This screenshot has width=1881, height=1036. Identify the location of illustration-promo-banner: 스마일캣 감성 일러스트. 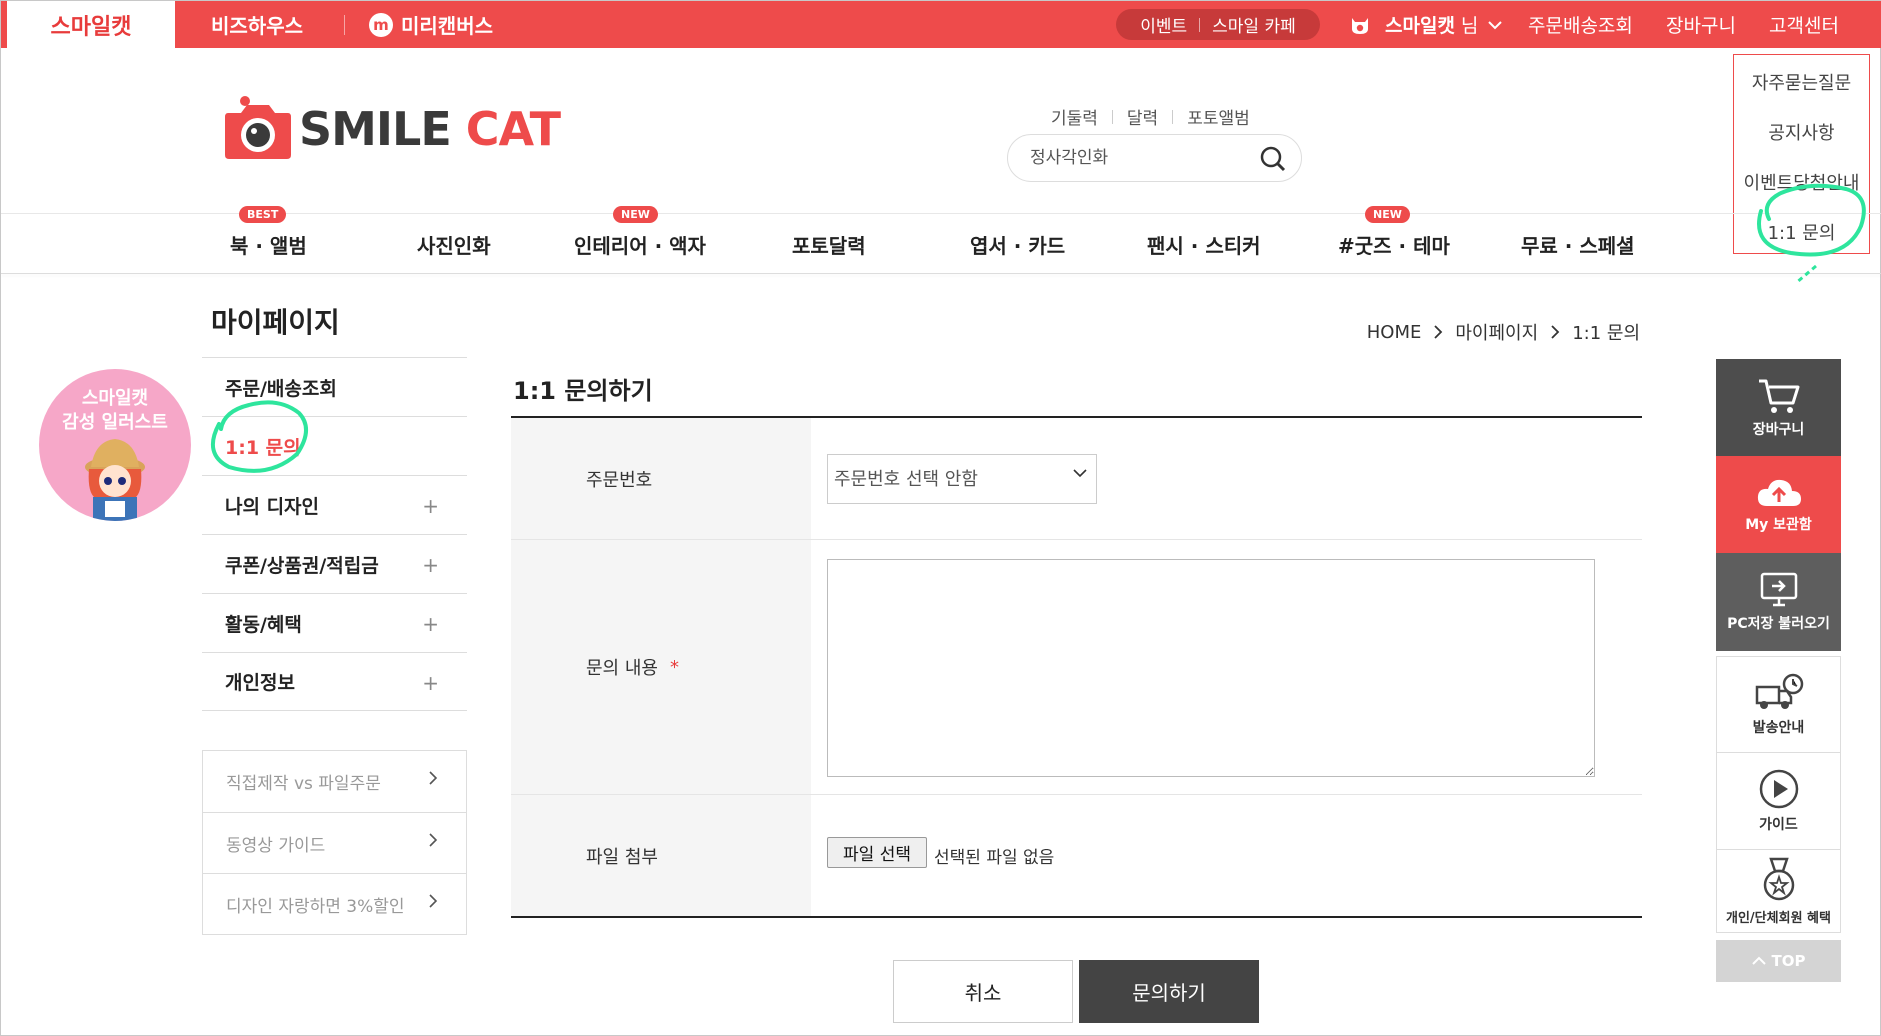
(115, 445).